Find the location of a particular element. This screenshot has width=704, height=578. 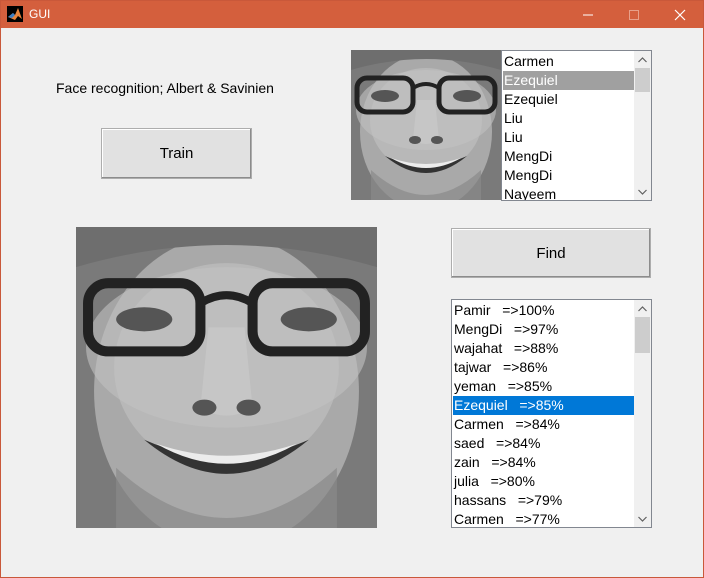

app-heading: Face recognition; Albert & Savinien is located at coordinates (165, 88).